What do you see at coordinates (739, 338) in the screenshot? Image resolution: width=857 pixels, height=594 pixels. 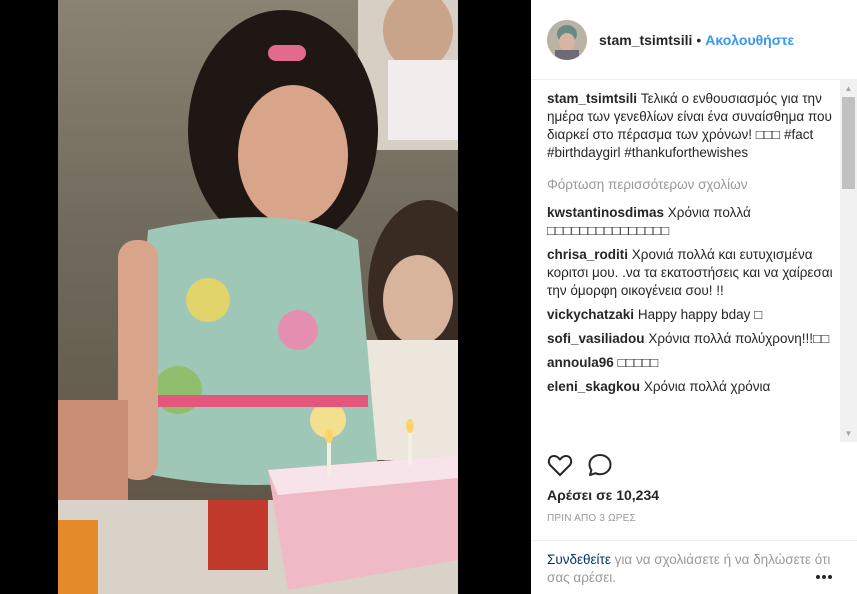 I see `comment-text: Χρόνια πολλά πολύχρονη!!!□□` at bounding box center [739, 338].